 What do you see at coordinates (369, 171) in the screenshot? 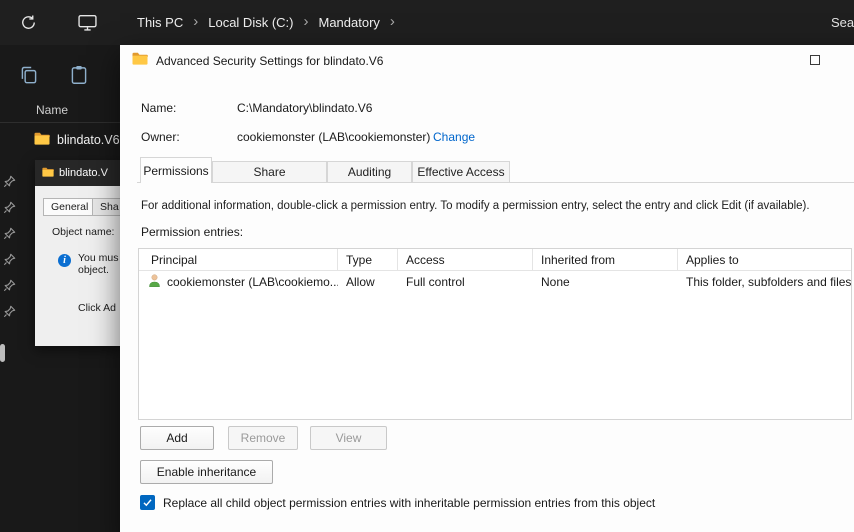
I see `tab-auditing: Auditing` at bounding box center [369, 171].